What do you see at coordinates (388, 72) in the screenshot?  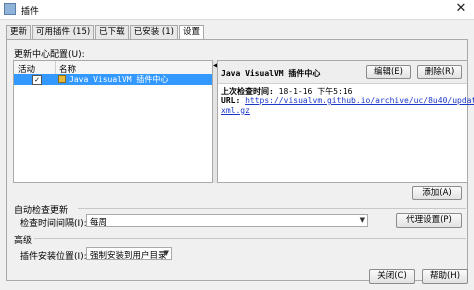 I see `edit-button: 编辑(E)` at bounding box center [388, 72].